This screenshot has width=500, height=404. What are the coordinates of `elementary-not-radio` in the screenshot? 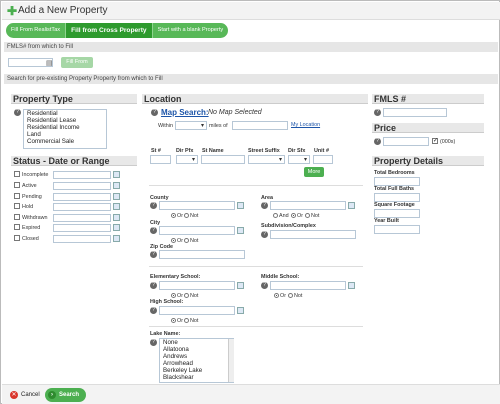 It's located at (186, 295).